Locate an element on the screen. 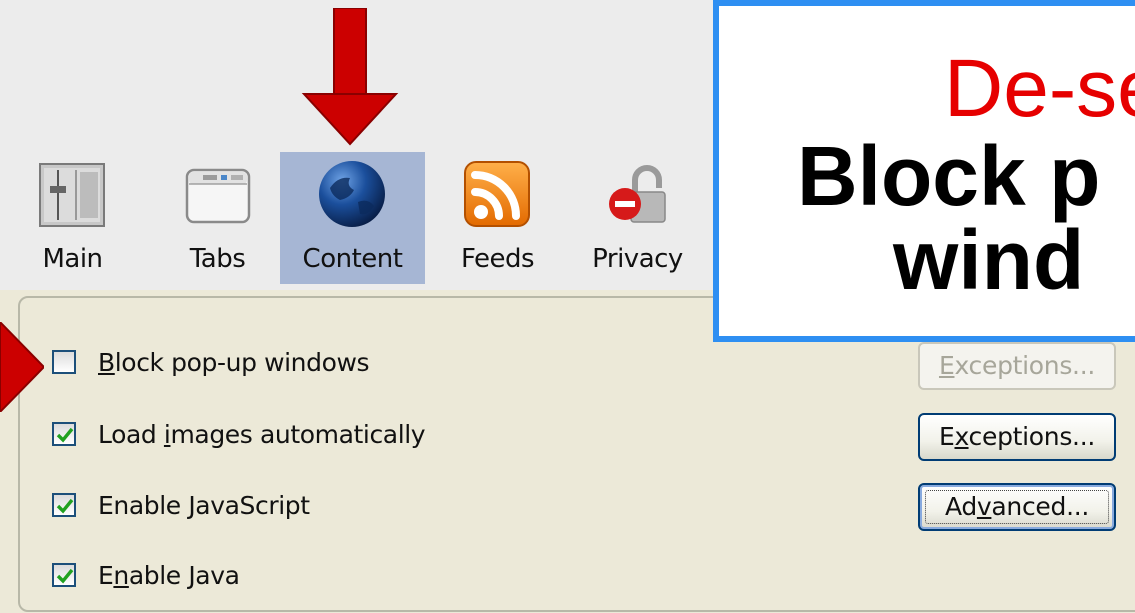 This screenshot has height=613, width=1135. enable-java-label: Enable Java is located at coordinates (169, 575).